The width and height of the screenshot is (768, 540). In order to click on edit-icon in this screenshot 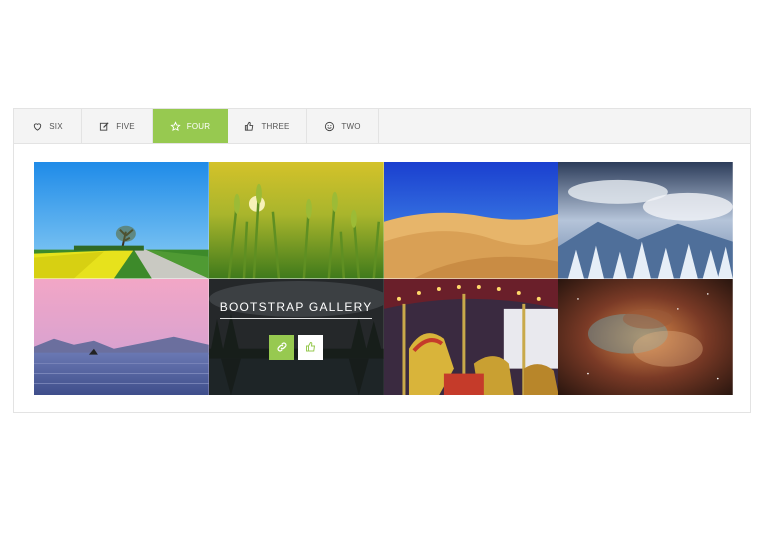, I will do `click(104, 126)`.